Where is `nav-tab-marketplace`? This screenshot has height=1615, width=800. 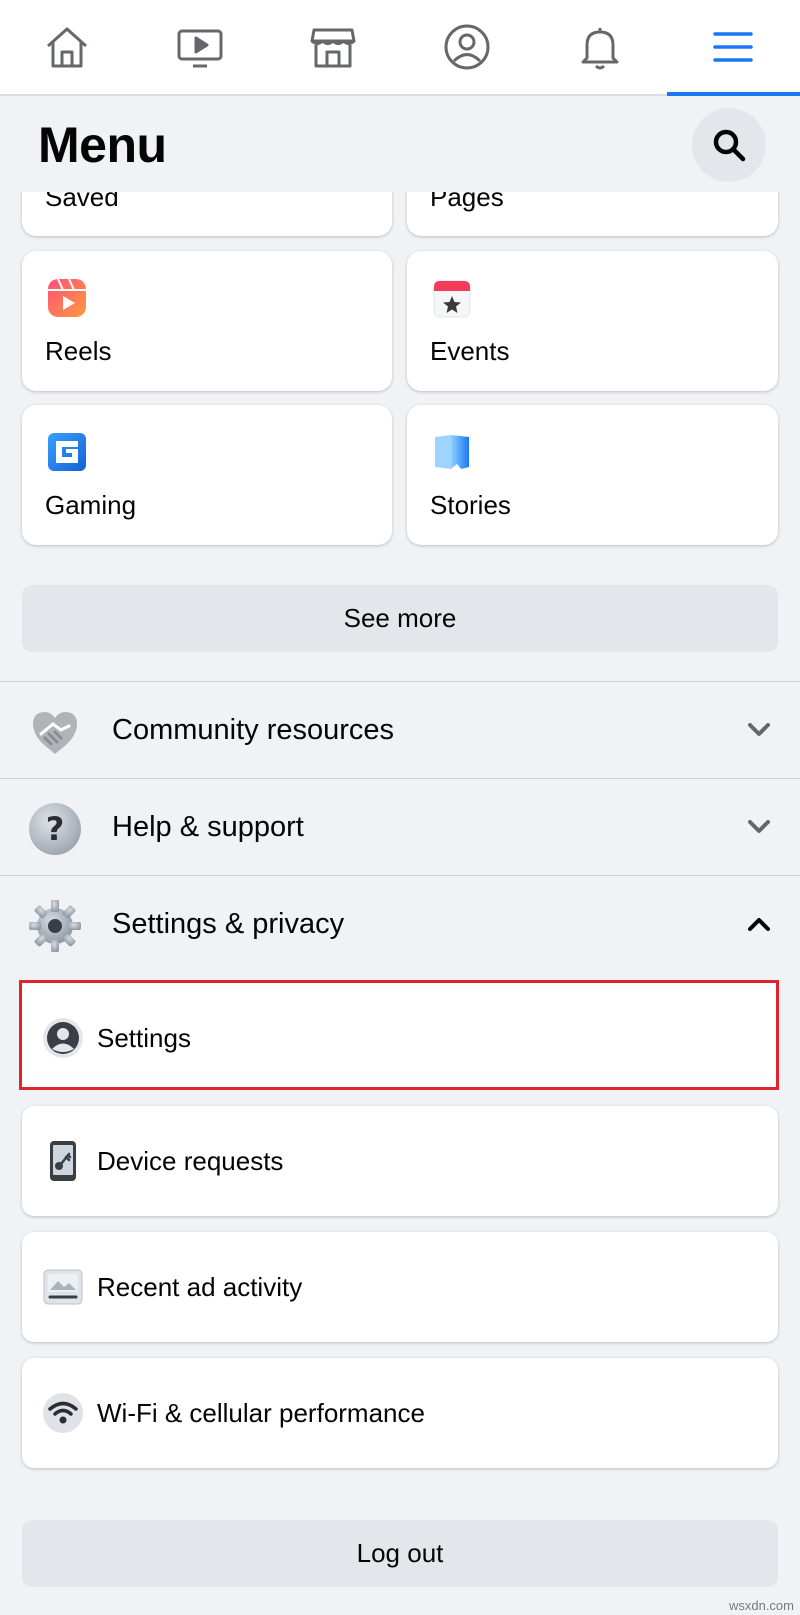
nav-tab-marketplace is located at coordinates (333, 47).